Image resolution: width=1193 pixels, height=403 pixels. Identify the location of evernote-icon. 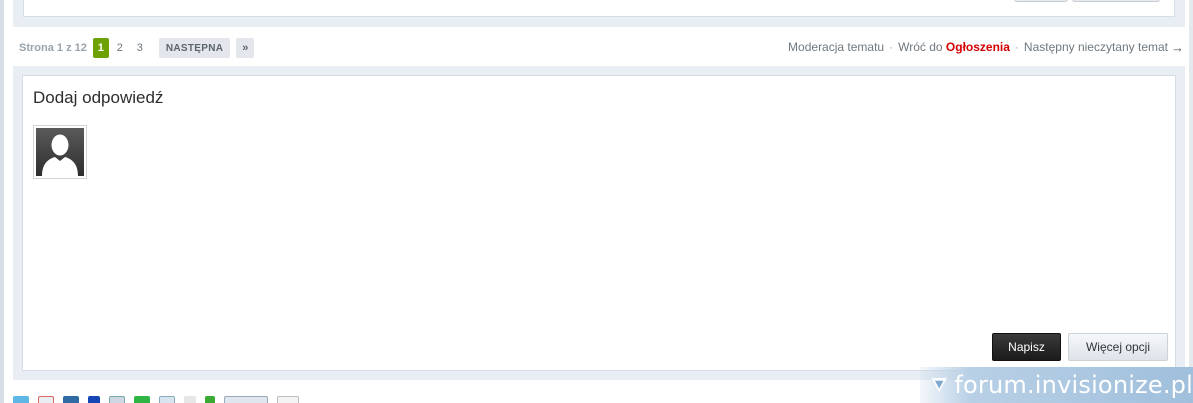
(142, 399).